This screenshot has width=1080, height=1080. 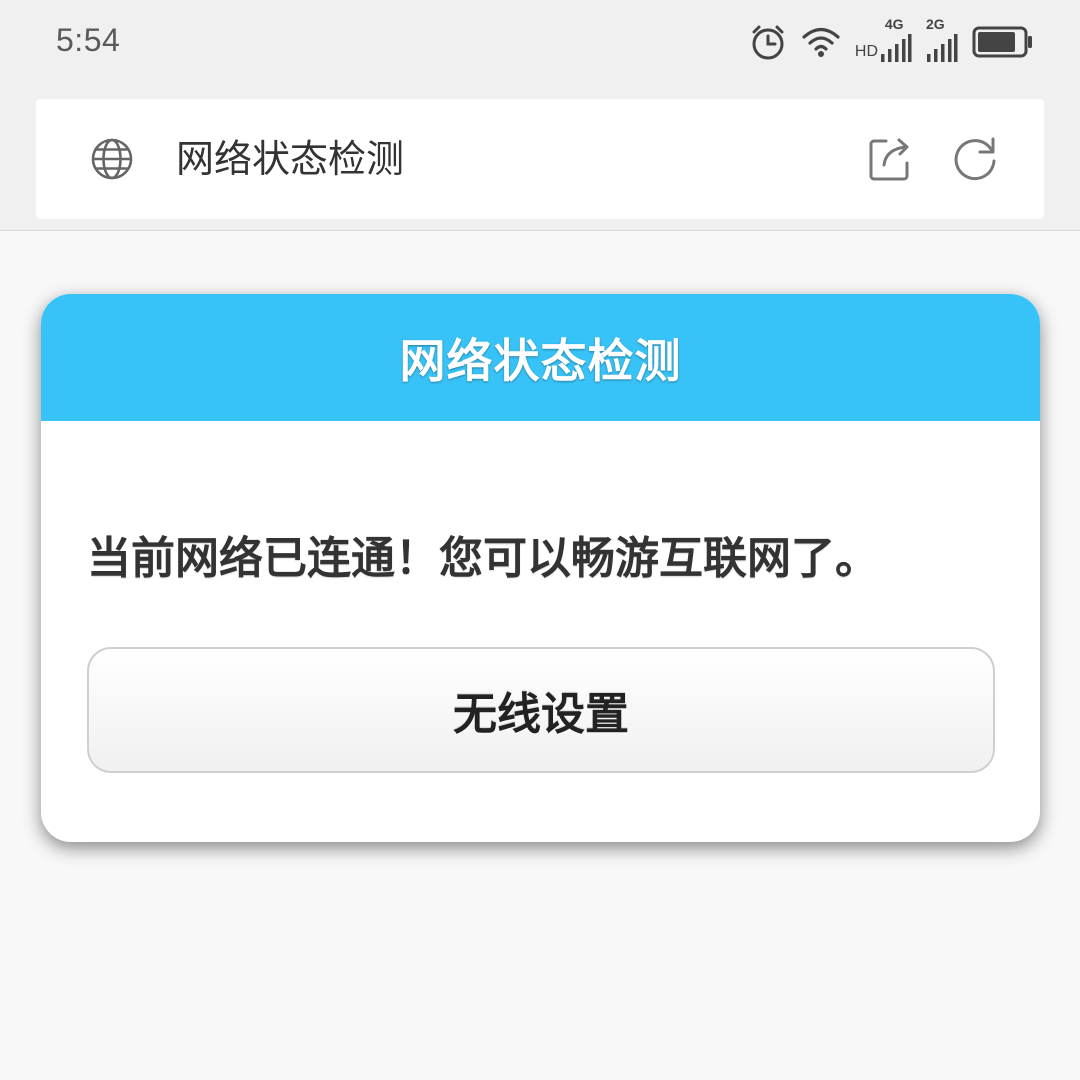 I want to click on address-bar: 网络状态检测, so click(x=540, y=159).